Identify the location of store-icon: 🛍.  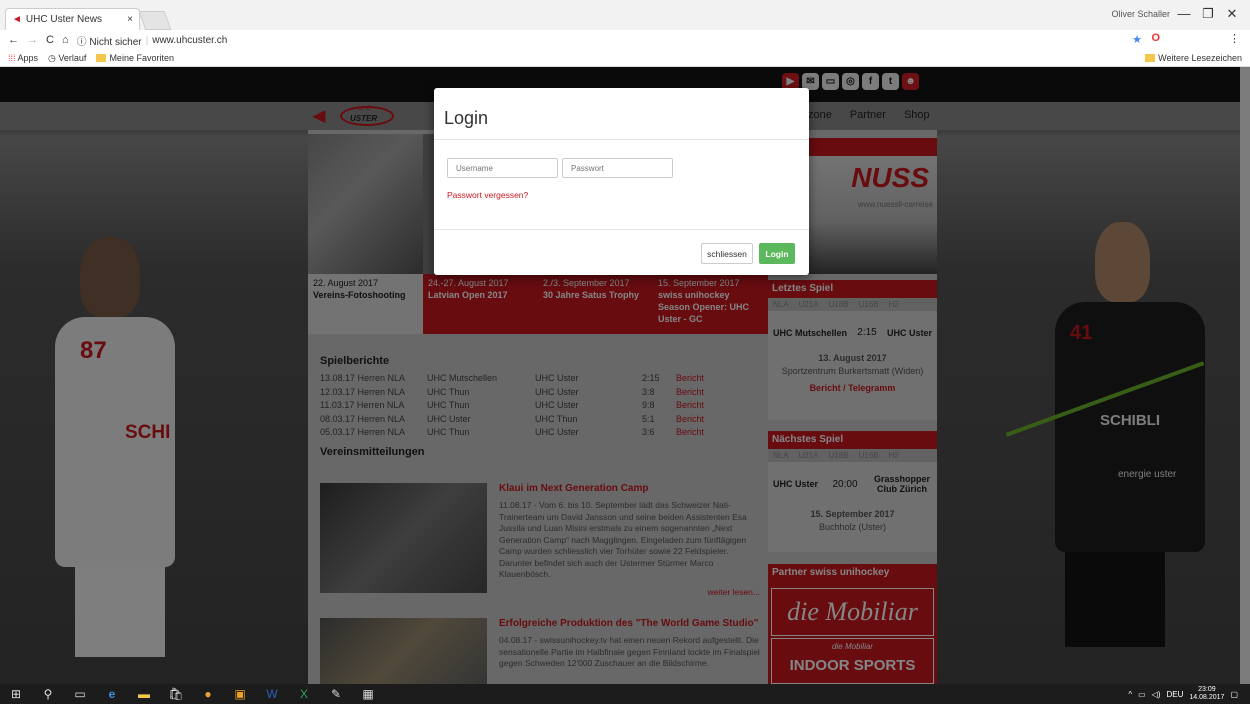
(176, 694).